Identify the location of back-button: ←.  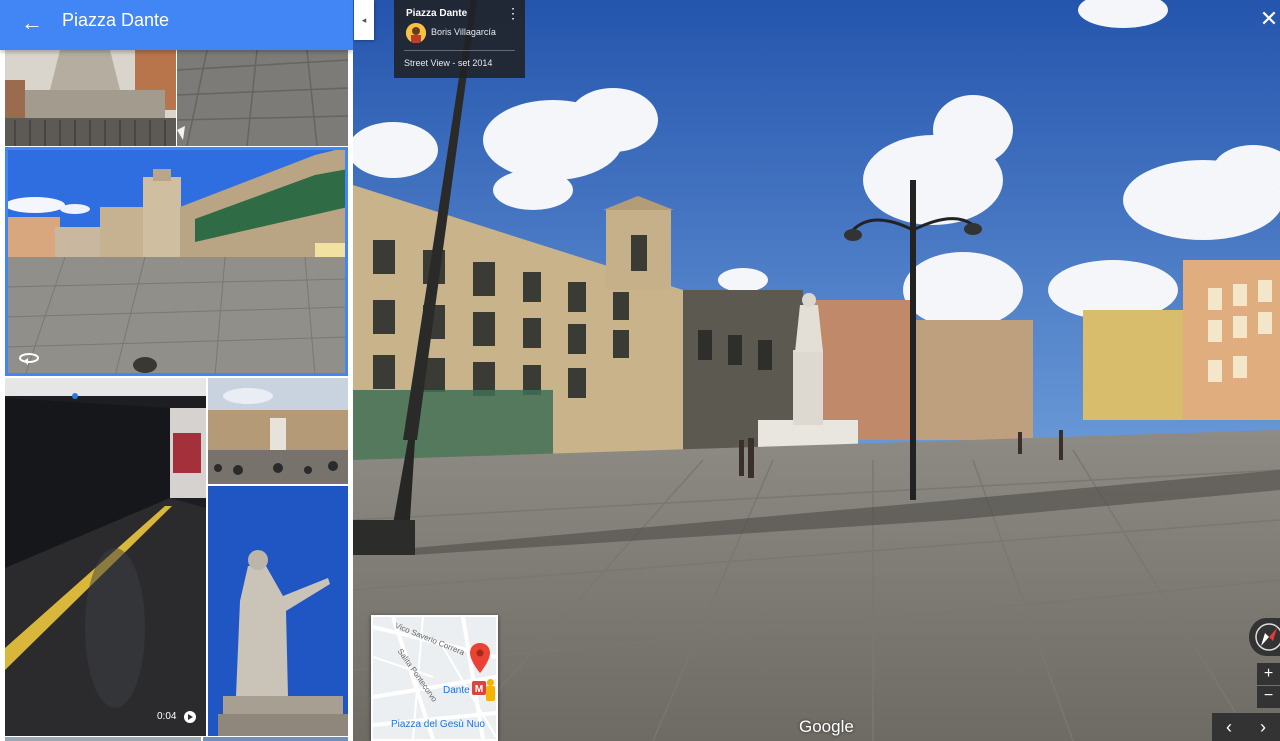
(32, 23).